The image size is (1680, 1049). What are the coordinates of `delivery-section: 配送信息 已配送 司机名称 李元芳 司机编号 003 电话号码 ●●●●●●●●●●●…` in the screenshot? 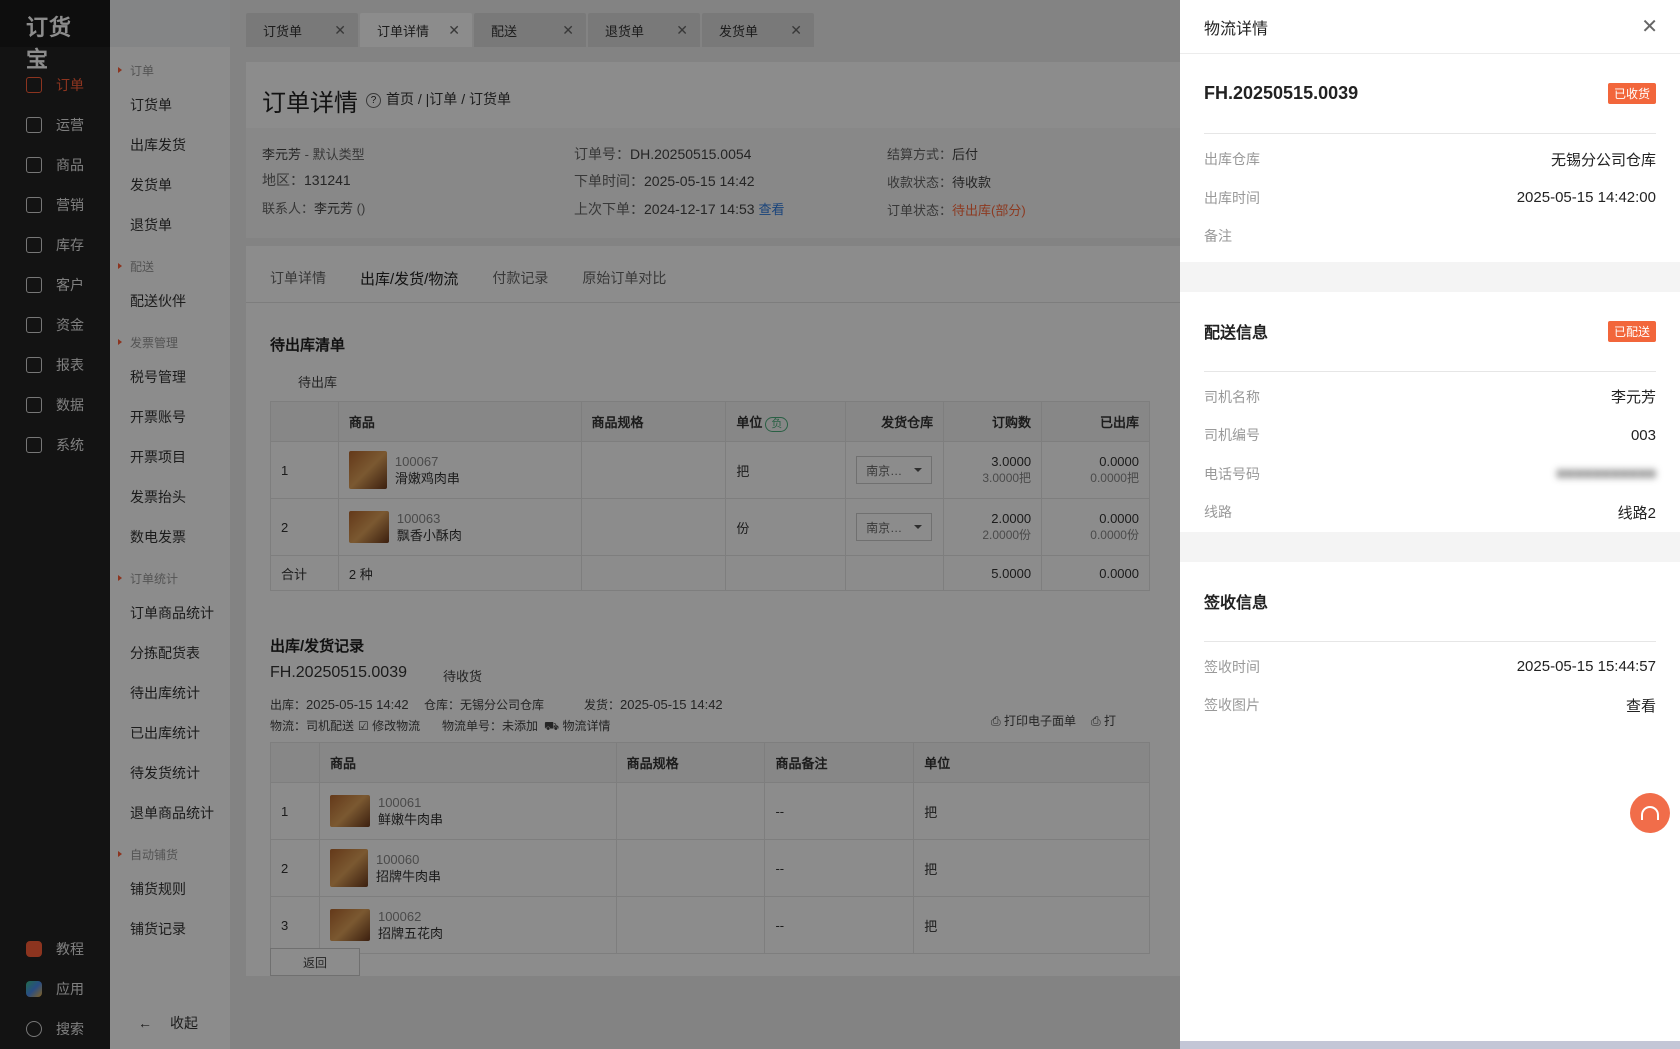 It's located at (1430, 412).